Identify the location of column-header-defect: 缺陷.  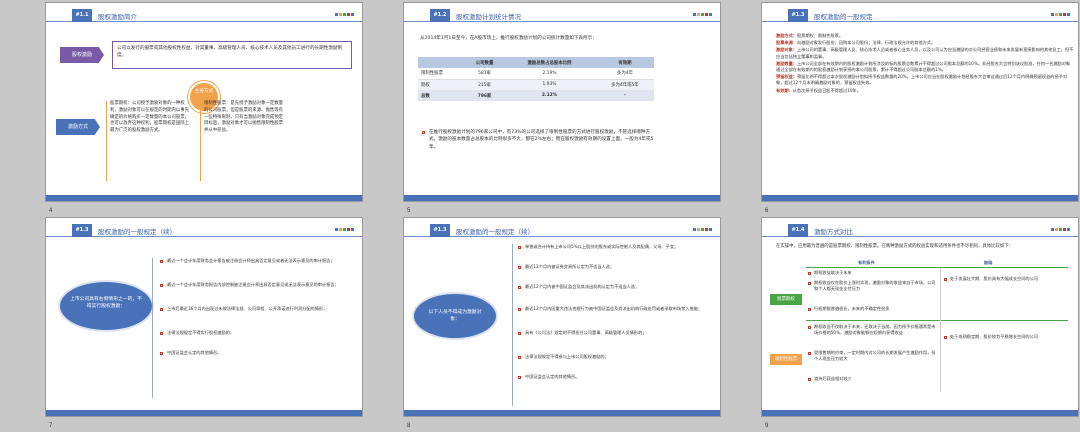
(988, 262).